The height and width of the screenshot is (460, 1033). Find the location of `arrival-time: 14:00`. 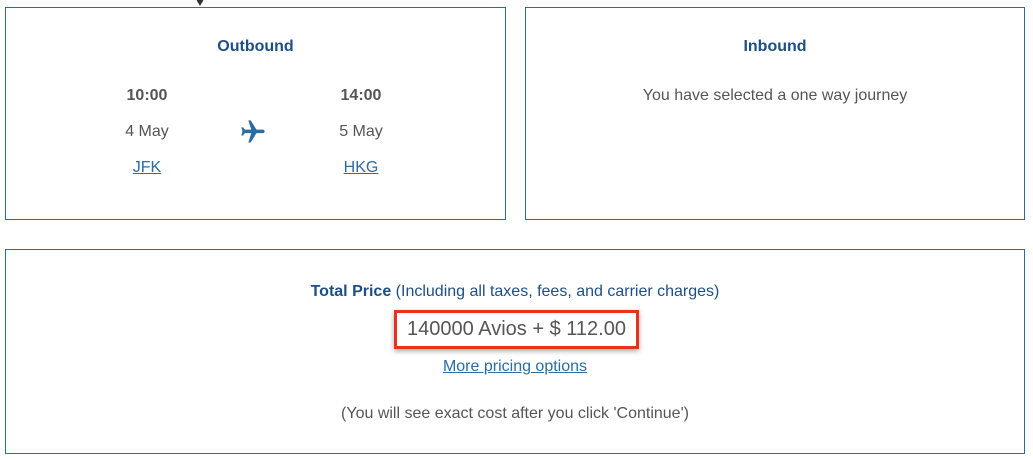

arrival-time: 14:00 is located at coordinates (361, 95).